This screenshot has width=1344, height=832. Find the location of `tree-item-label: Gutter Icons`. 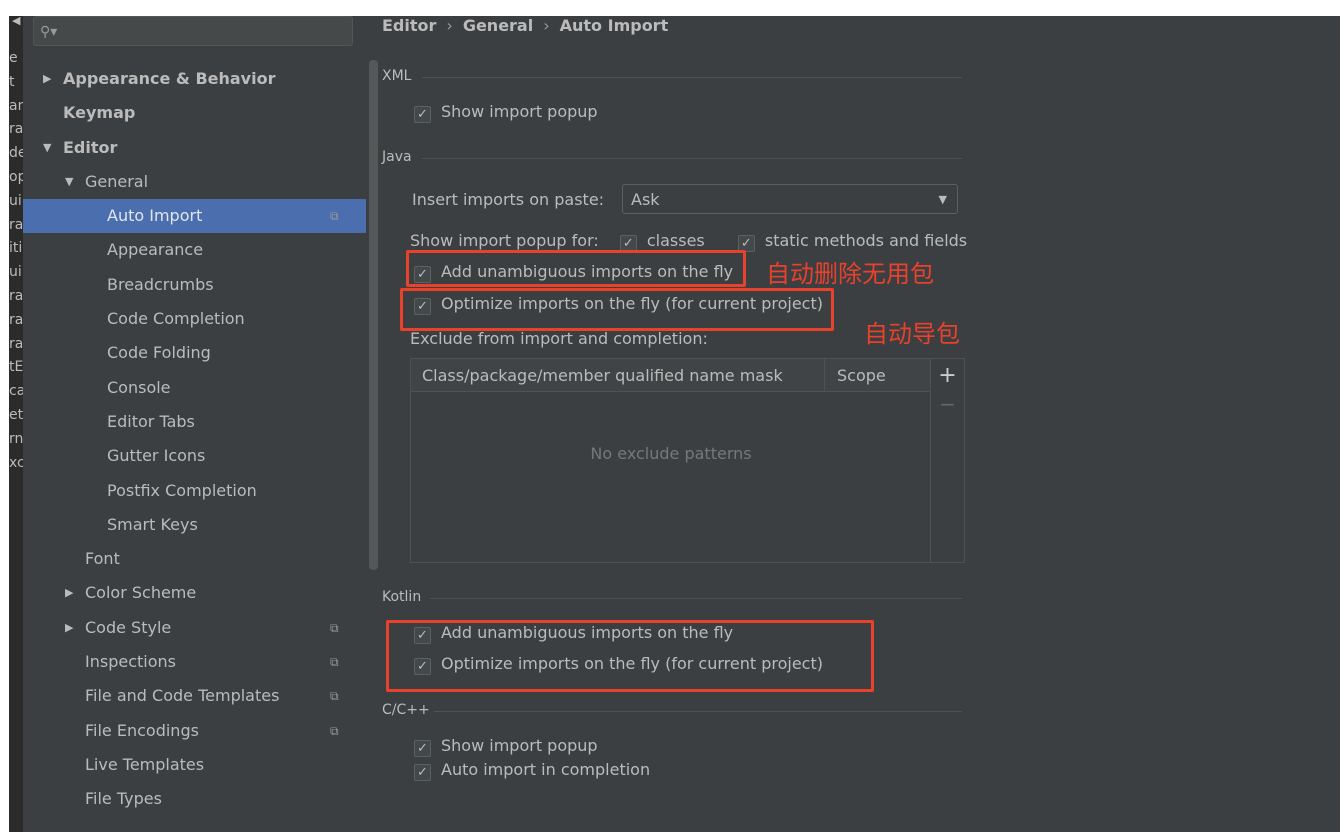

tree-item-label: Gutter Icons is located at coordinates (156, 456).